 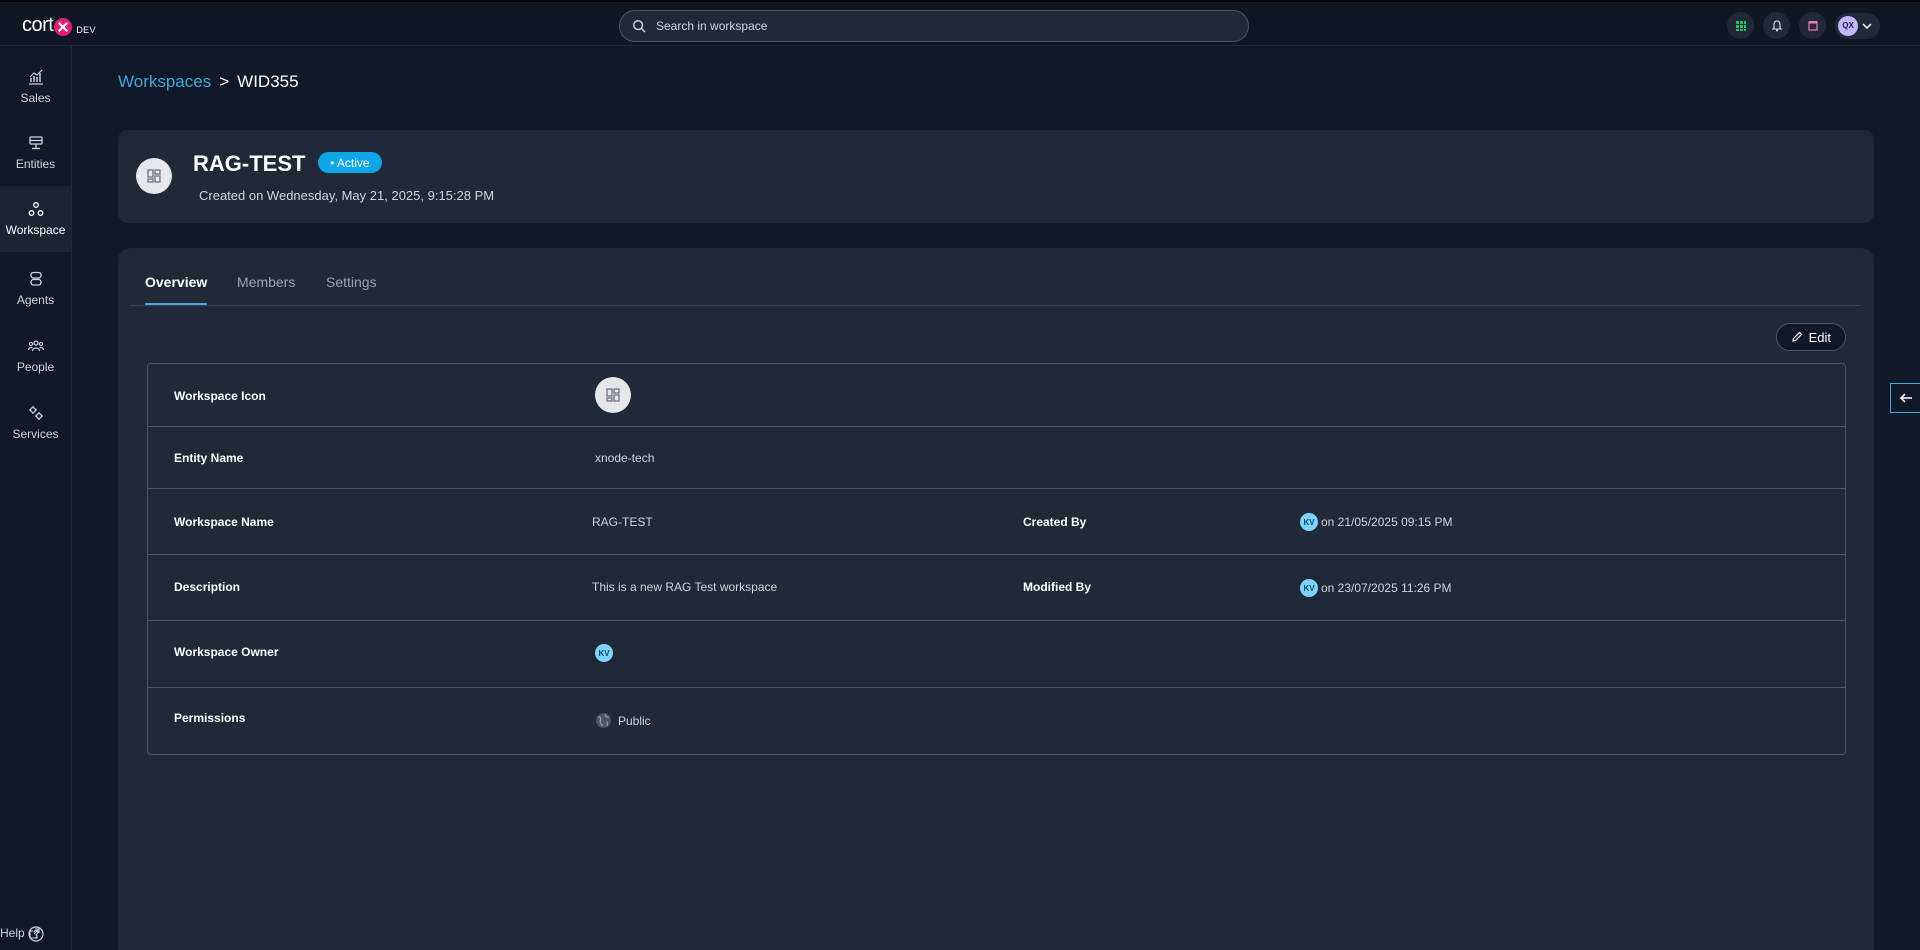 I want to click on modified-by-label: Modified By, so click(x=1057, y=587).